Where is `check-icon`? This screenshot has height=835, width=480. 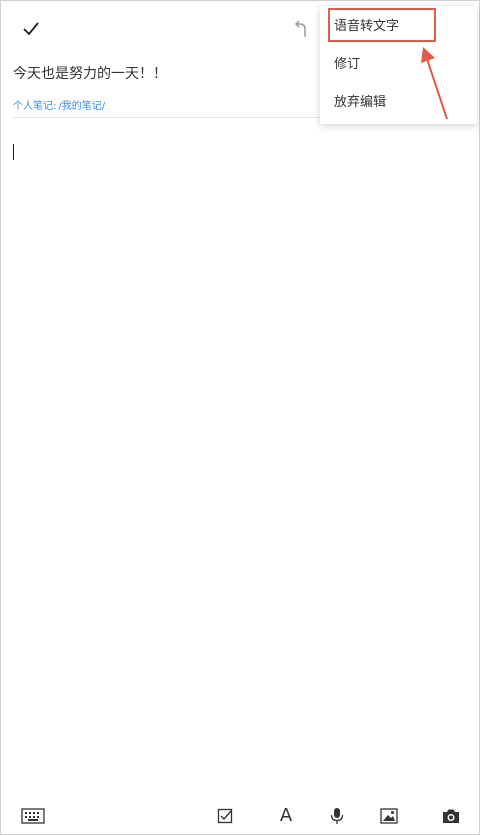 check-icon is located at coordinates (31, 29).